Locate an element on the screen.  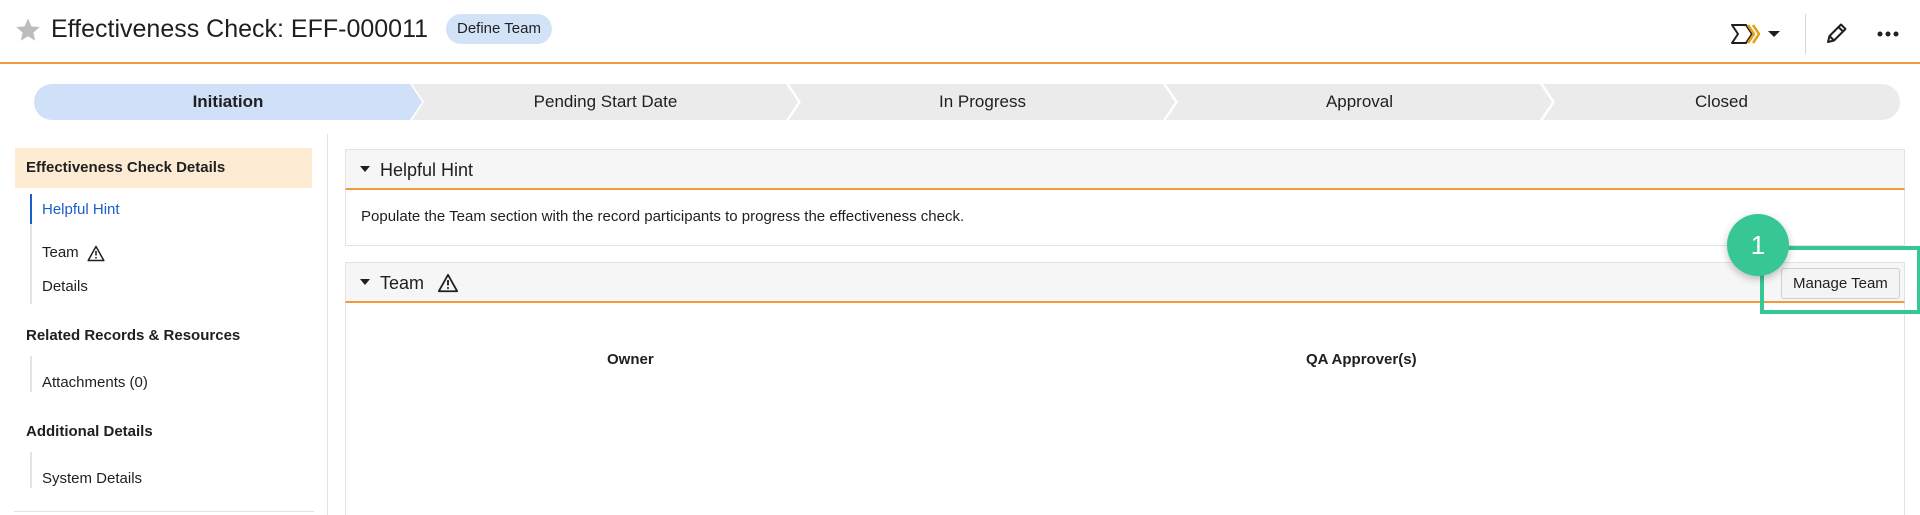
column-header-qa-approvers: QA Approver(s) is located at coordinates (1361, 359).